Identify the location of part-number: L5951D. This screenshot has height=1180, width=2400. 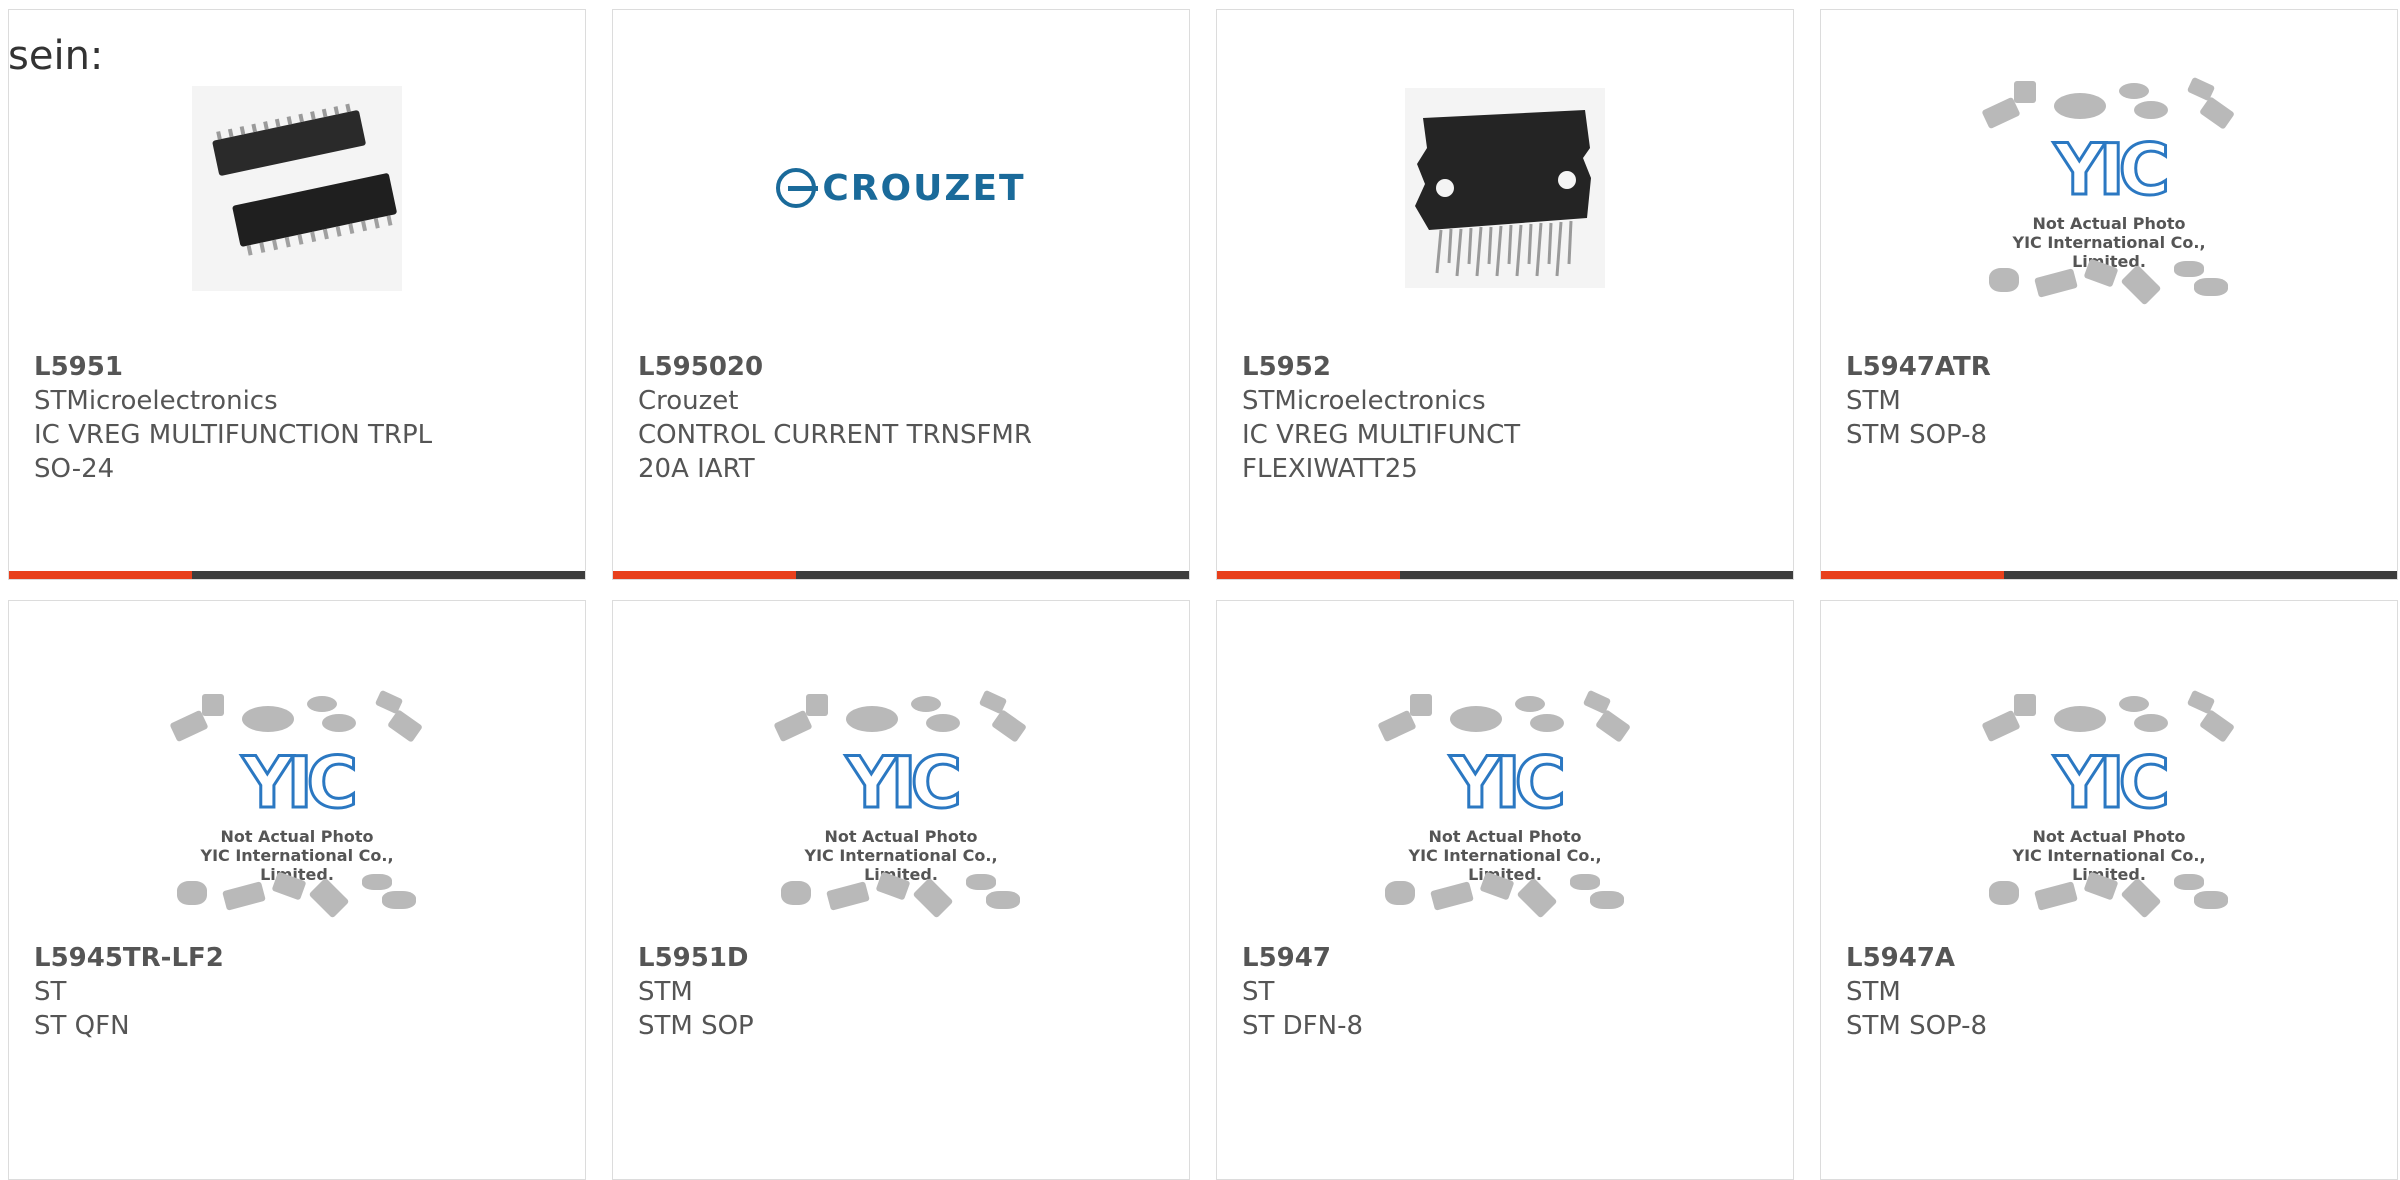
(903, 958).